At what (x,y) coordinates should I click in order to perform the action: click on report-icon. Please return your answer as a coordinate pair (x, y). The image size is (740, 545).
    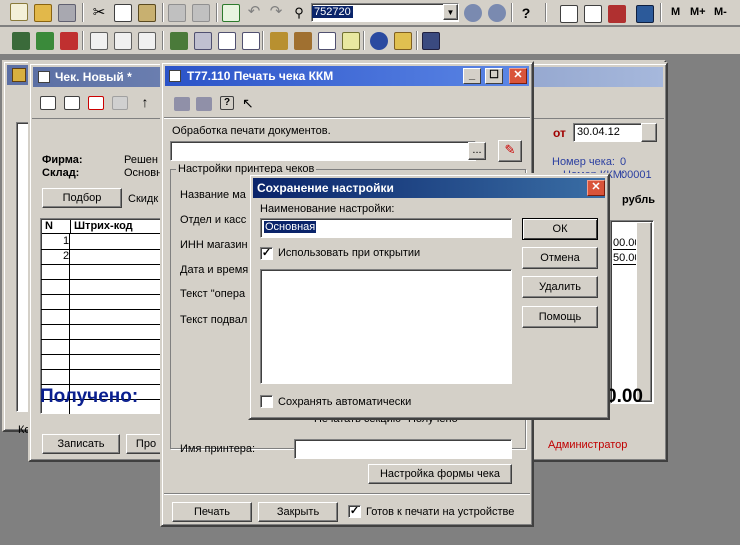
    Looking at the image, I should click on (227, 41).